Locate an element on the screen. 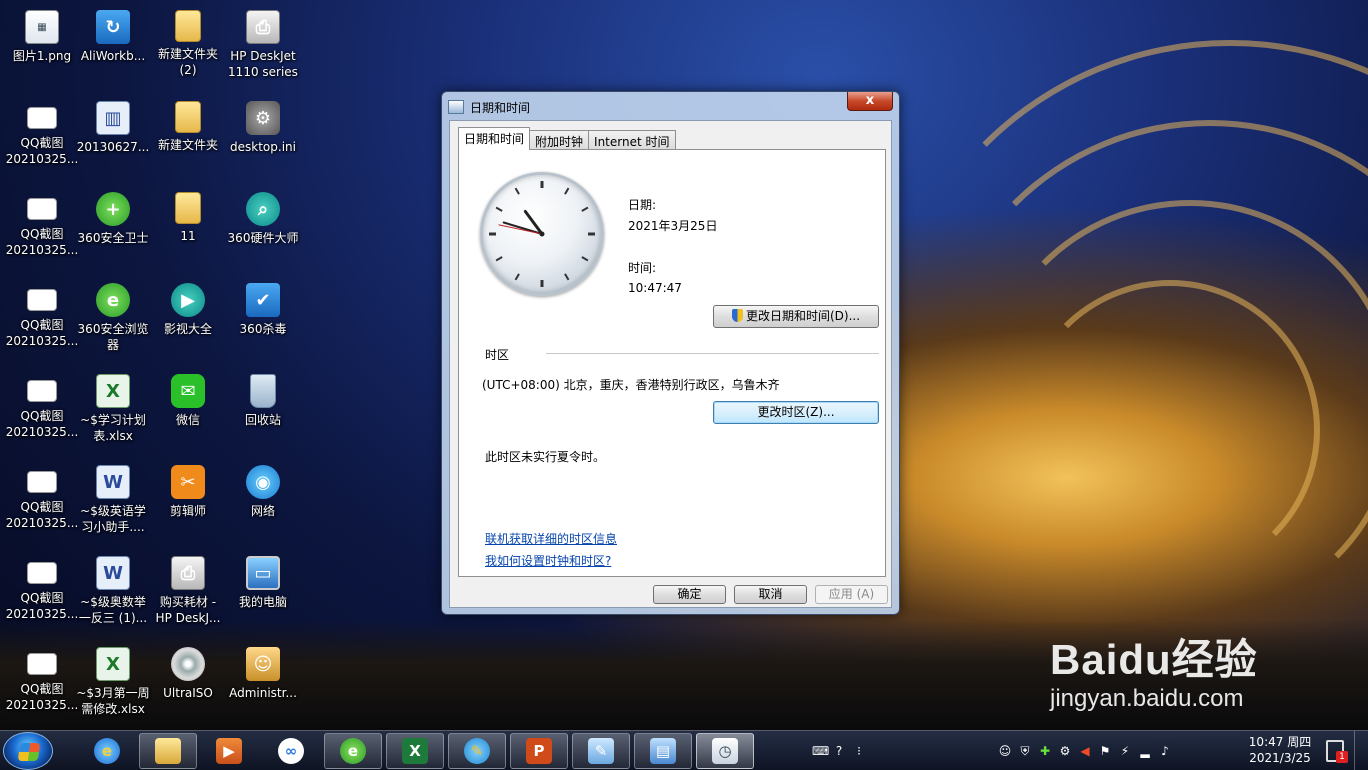 Image resolution: width=1368 pixels, height=770 pixels. start-button is located at coordinates (28, 751).